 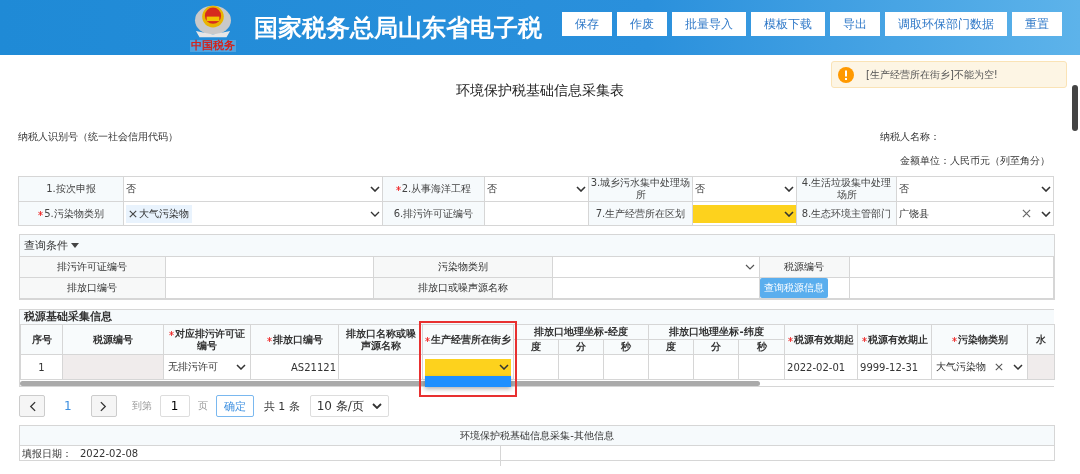 What do you see at coordinates (93, 267) in the screenshot?
I see `query-label: 排污许可证编号` at bounding box center [93, 267].